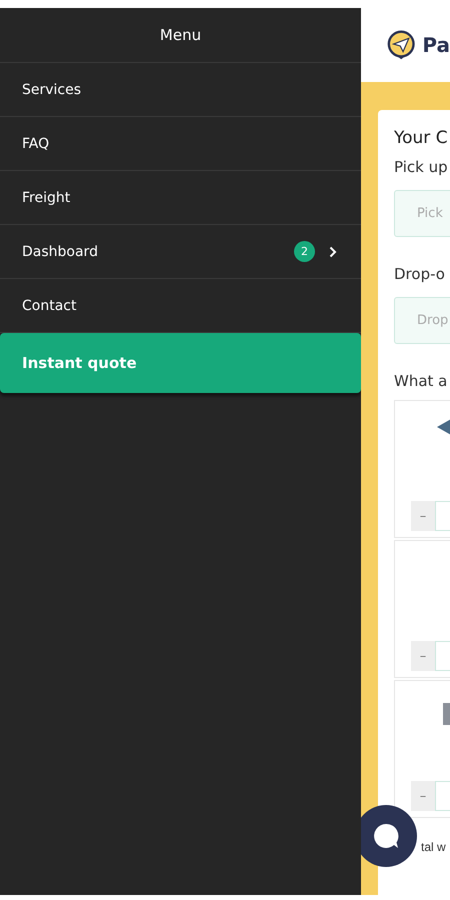 The height and width of the screenshot is (900, 450). What do you see at coordinates (420, 274) in the screenshot?
I see `field-label: Drop-o` at bounding box center [420, 274].